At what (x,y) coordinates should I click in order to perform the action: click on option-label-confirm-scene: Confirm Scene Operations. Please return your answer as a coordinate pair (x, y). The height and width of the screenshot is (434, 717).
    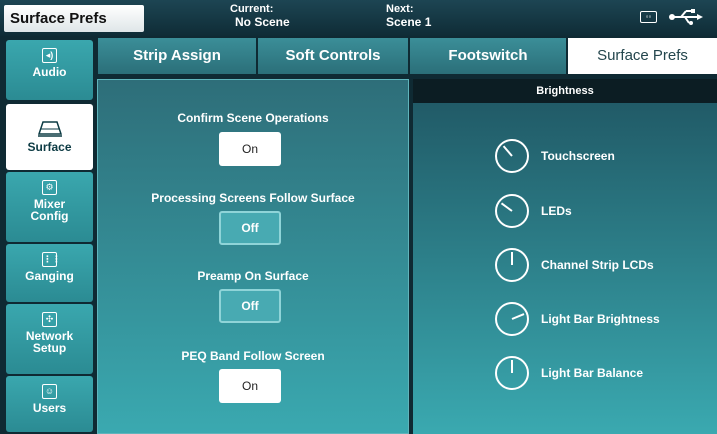
    Looking at the image, I should click on (253, 118).